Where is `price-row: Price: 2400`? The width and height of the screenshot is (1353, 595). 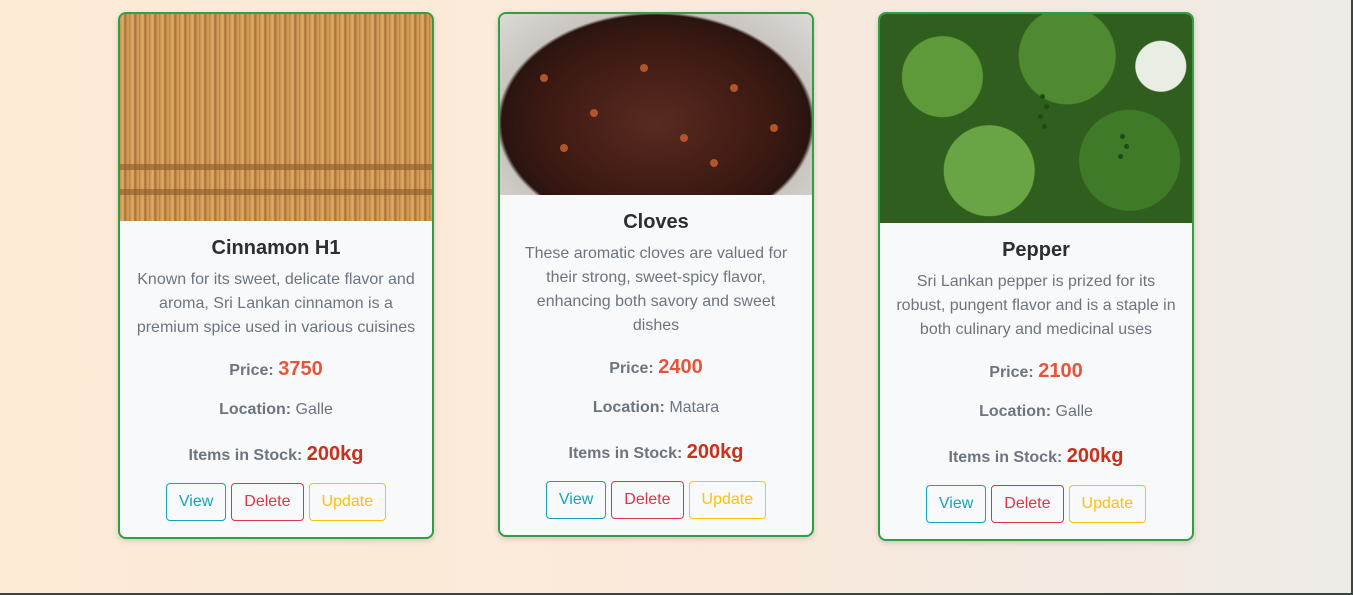 price-row: Price: 2400 is located at coordinates (656, 367).